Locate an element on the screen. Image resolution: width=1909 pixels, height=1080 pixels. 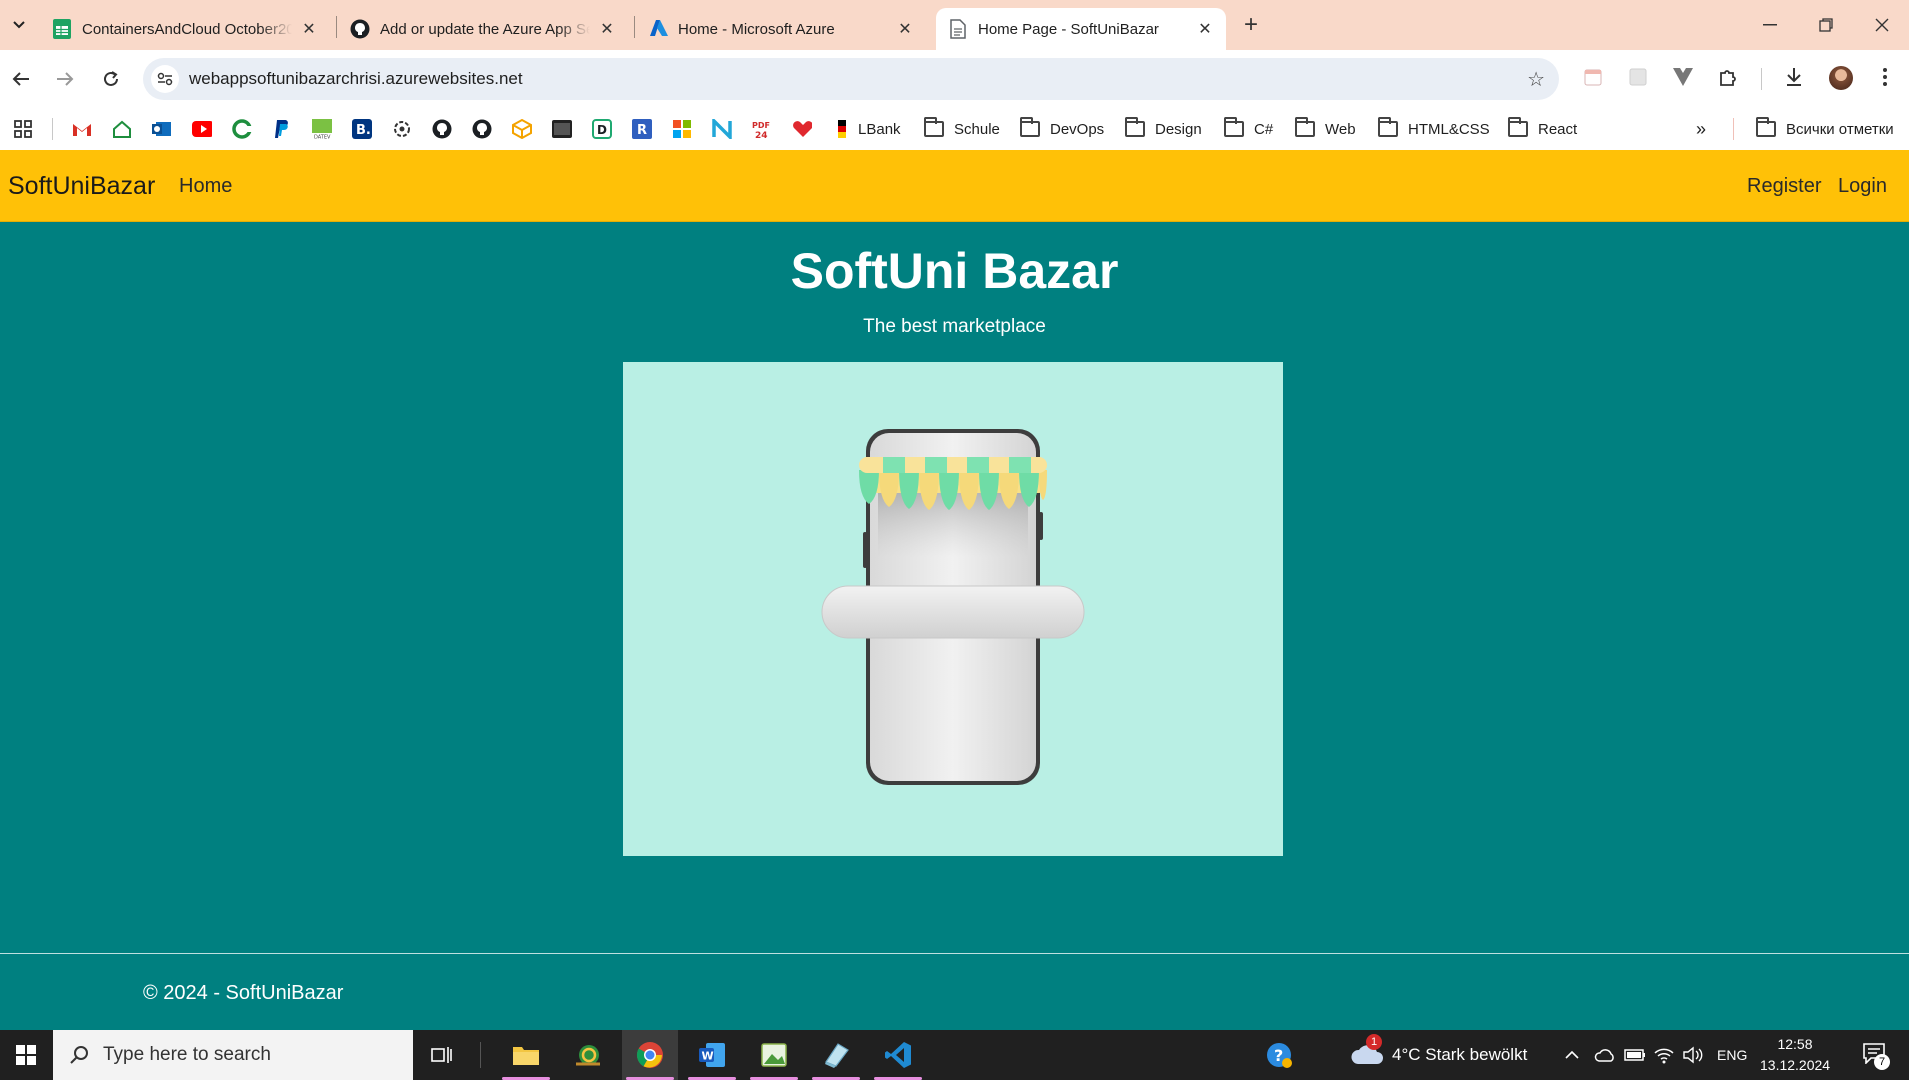
apps-grid-icon is located at coordinates (23, 129).